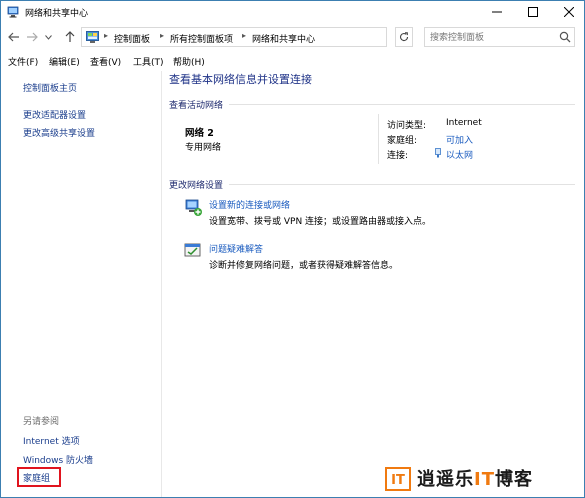 Image resolution: width=585 pixels, height=498 pixels. What do you see at coordinates (59, 132) in the screenshot?
I see `change-sharing-settings-link: 更改高级共享设置` at bounding box center [59, 132].